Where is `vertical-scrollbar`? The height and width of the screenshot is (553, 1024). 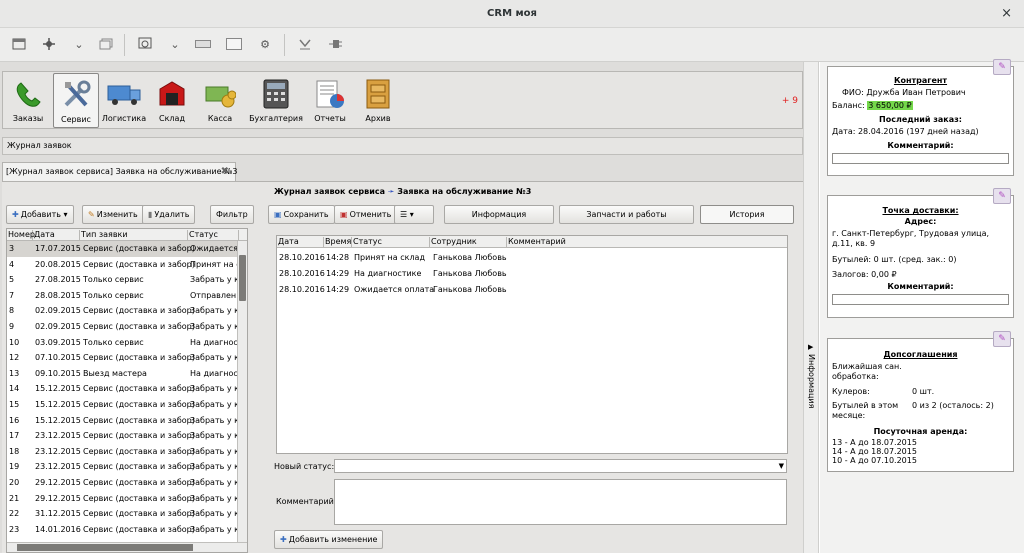 vertical-scrollbar is located at coordinates (242, 391).